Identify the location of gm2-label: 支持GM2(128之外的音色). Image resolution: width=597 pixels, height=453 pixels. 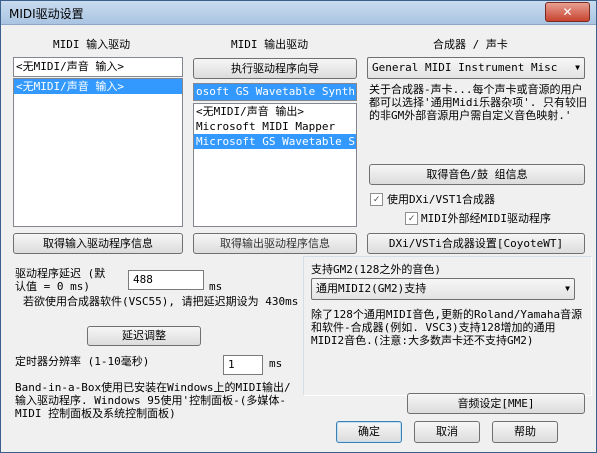
(376, 269).